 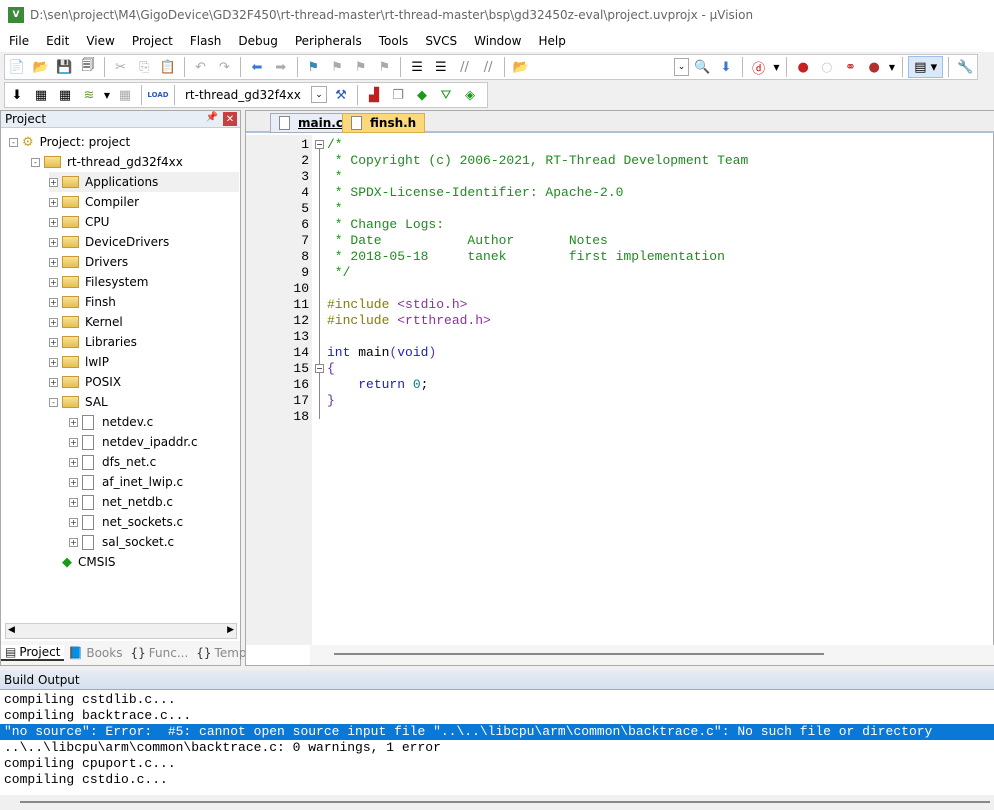 What do you see at coordinates (465, 67) in the screenshot?
I see `comment-icon: //` at bounding box center [465, 67].